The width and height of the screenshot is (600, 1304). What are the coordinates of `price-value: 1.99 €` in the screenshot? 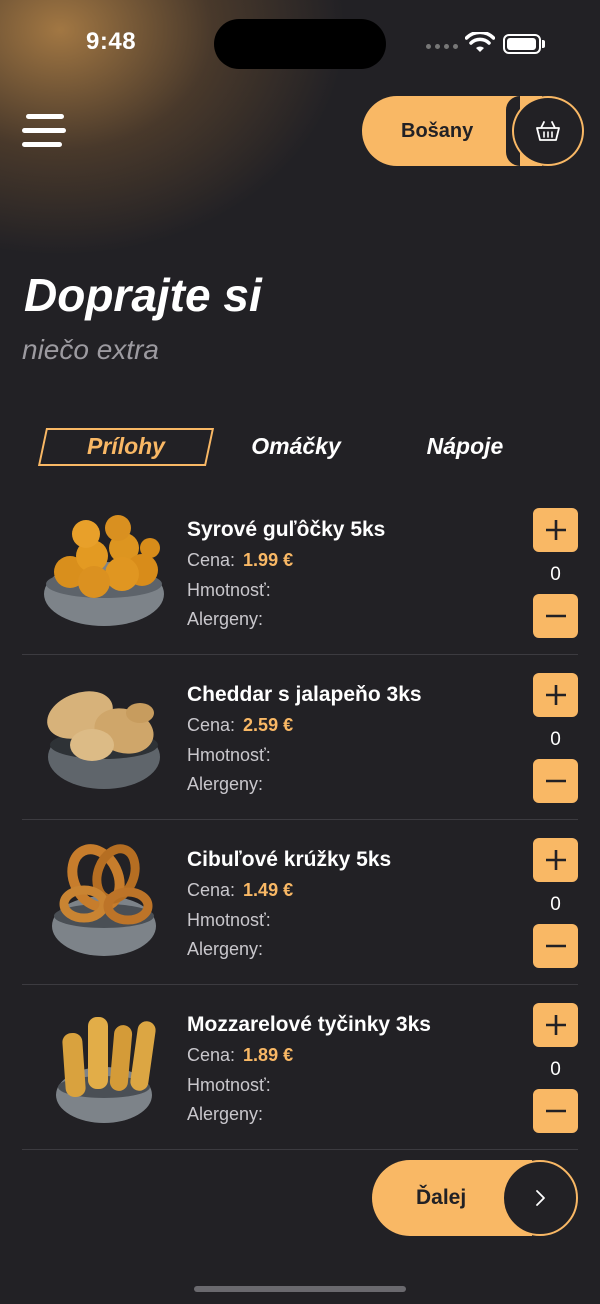 It's located at (268, 560).